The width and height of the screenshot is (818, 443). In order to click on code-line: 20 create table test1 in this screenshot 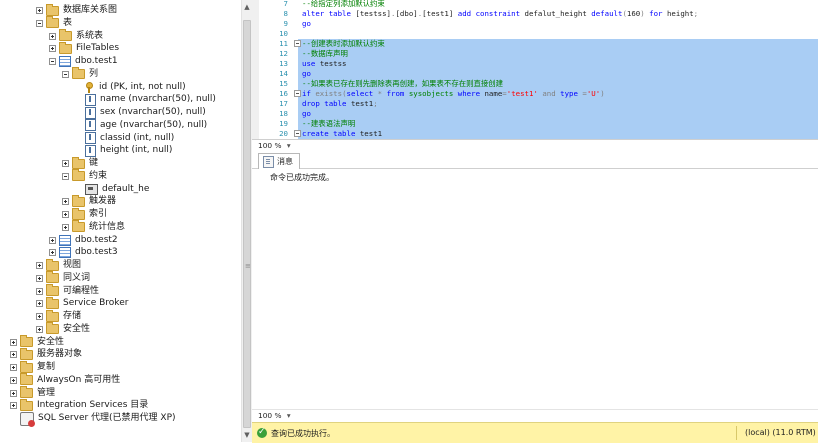, I will do `click(535, 134)`.